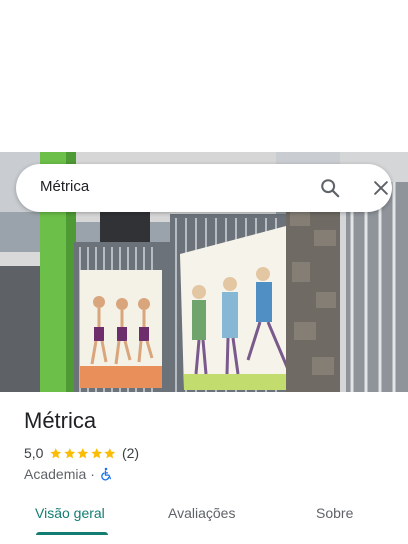 The image size is (408, 544). I want to click on tab-bar: Visão geral Avaliações Sobre, so click(204, 516).